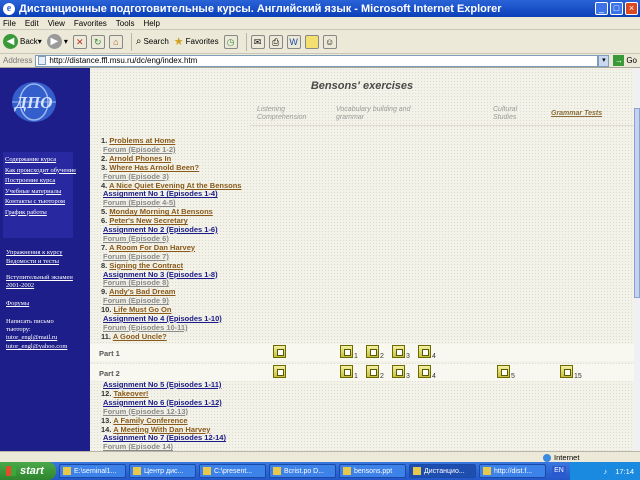 This screenshot has height=480, width=640. I want to click on column-grammar-tests: Grammar Tests, so click(586, 114).